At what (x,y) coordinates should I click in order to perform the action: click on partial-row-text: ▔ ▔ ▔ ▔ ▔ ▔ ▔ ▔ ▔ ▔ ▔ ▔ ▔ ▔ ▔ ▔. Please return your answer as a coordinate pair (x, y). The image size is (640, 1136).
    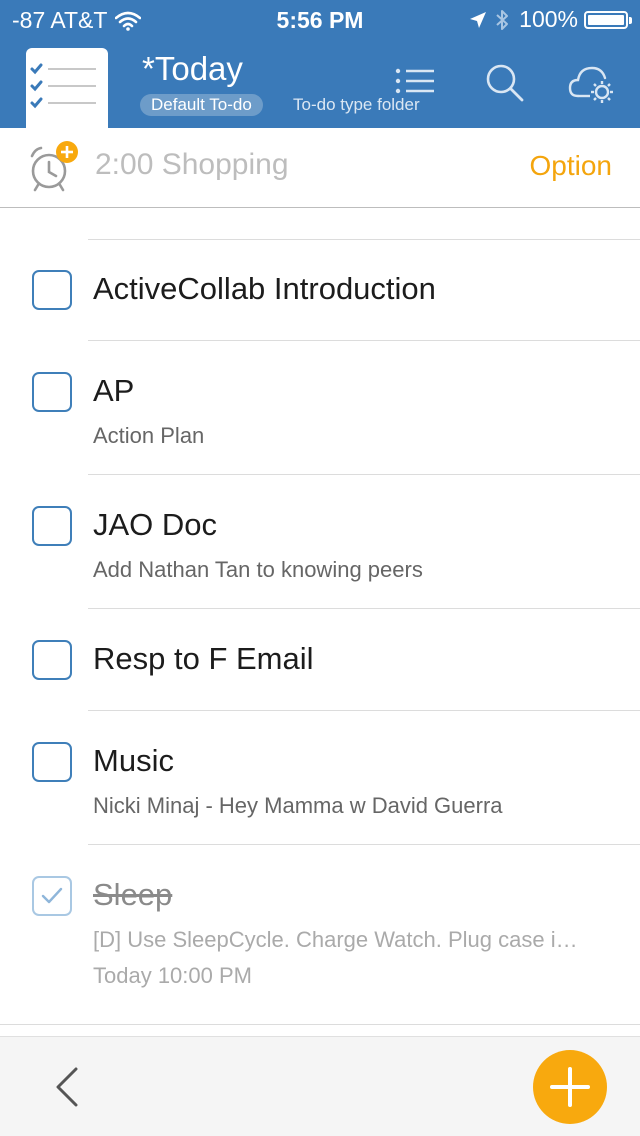
    Looking at the image, I should click on (273, 214).